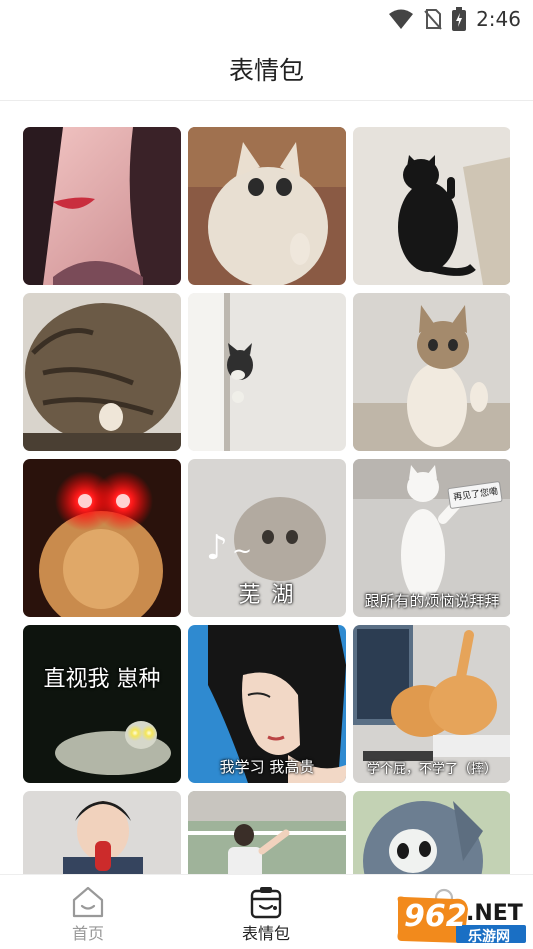 This screenshot has width=533, height=949. I want to click on sticker-image-tabby-cat-sleeping, so click(102, 372).